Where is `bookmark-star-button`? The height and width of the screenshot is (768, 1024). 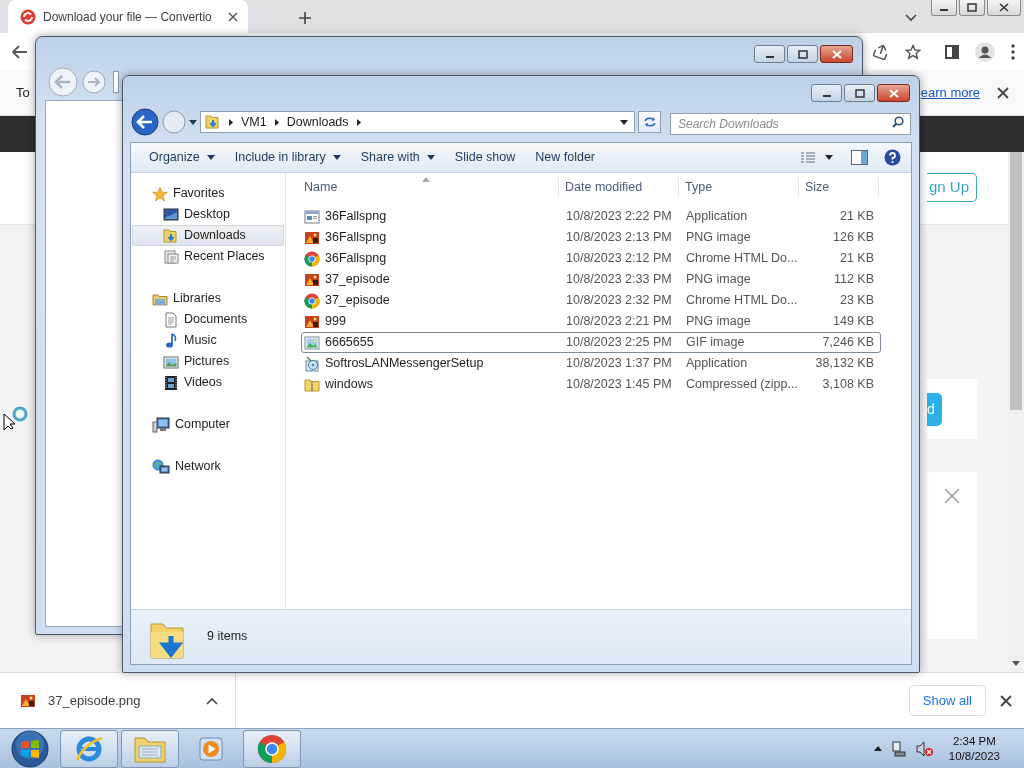 bookmark-star-button is located at coordinates (913, 51).